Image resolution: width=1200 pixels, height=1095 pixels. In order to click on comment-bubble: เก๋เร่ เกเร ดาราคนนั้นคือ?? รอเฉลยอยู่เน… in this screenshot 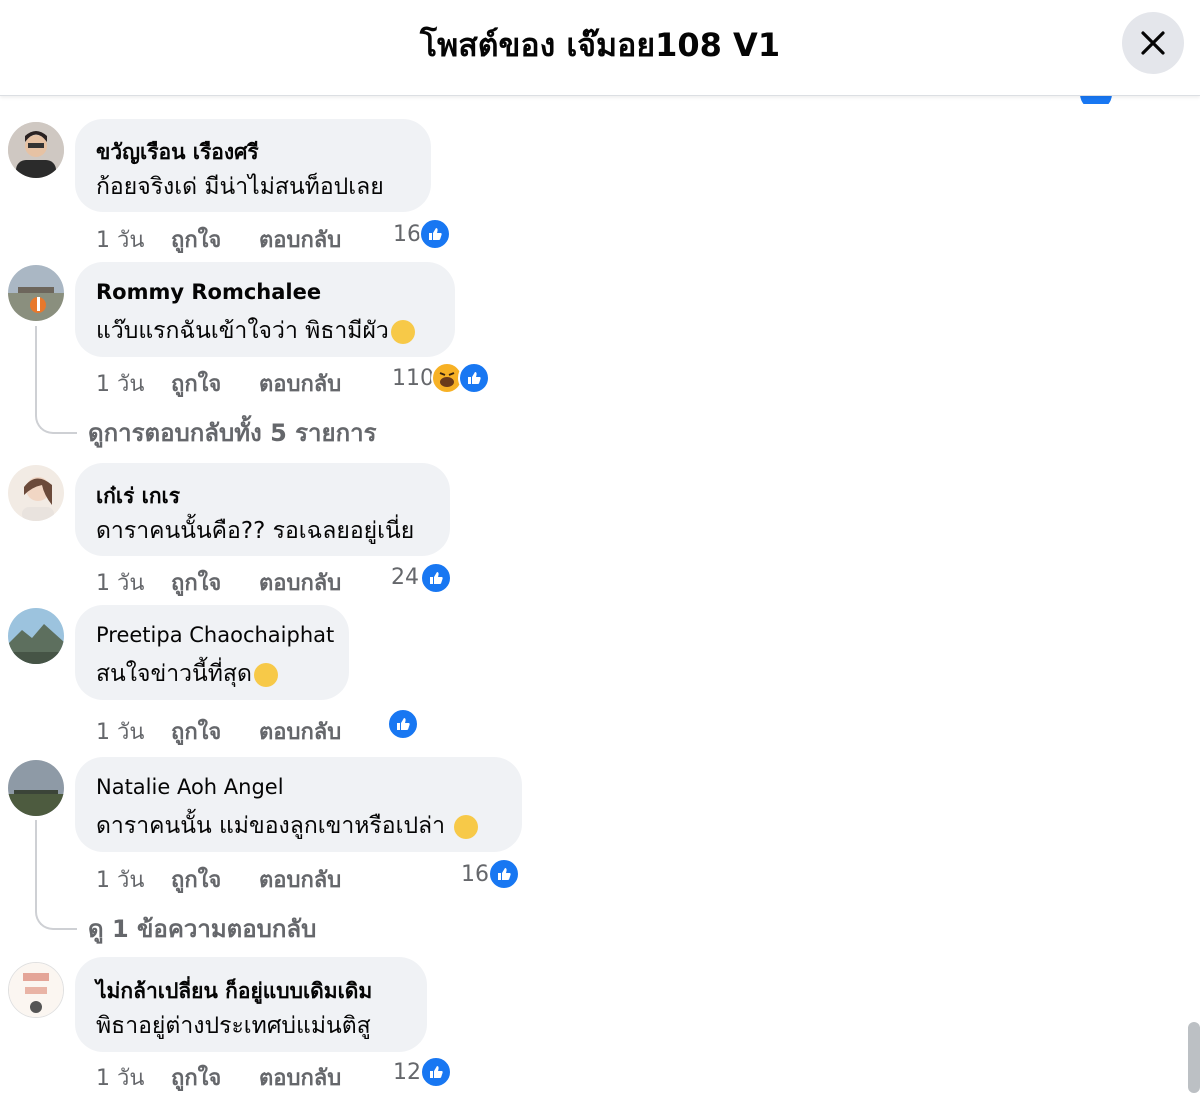, I will do `click(262, 509)`.